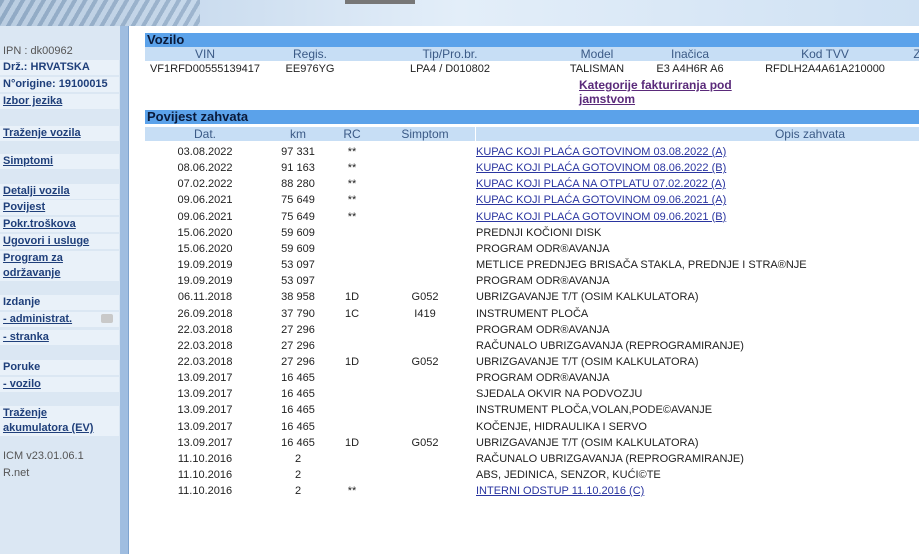 The height and width of the screenshot is (554, 919). I want to click on regis-value: EE976YG, so click(310, 69).